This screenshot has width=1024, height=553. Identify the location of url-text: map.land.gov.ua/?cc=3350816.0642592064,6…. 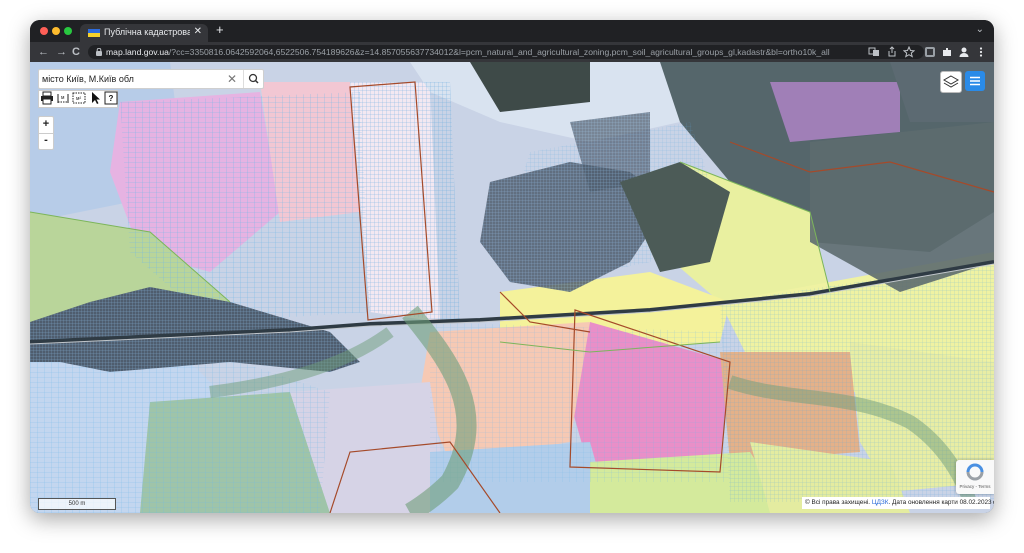
(468, 52).